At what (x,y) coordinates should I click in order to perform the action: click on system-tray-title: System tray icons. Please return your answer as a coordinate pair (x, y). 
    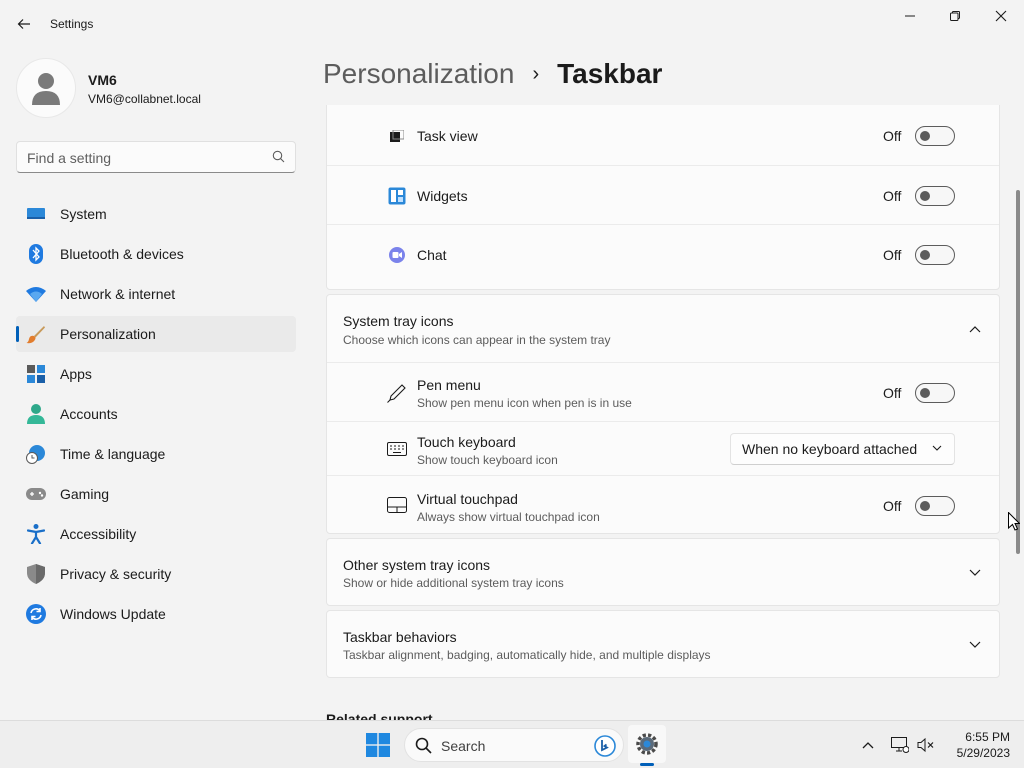
    Looking at the image, I should click on (398, 321).